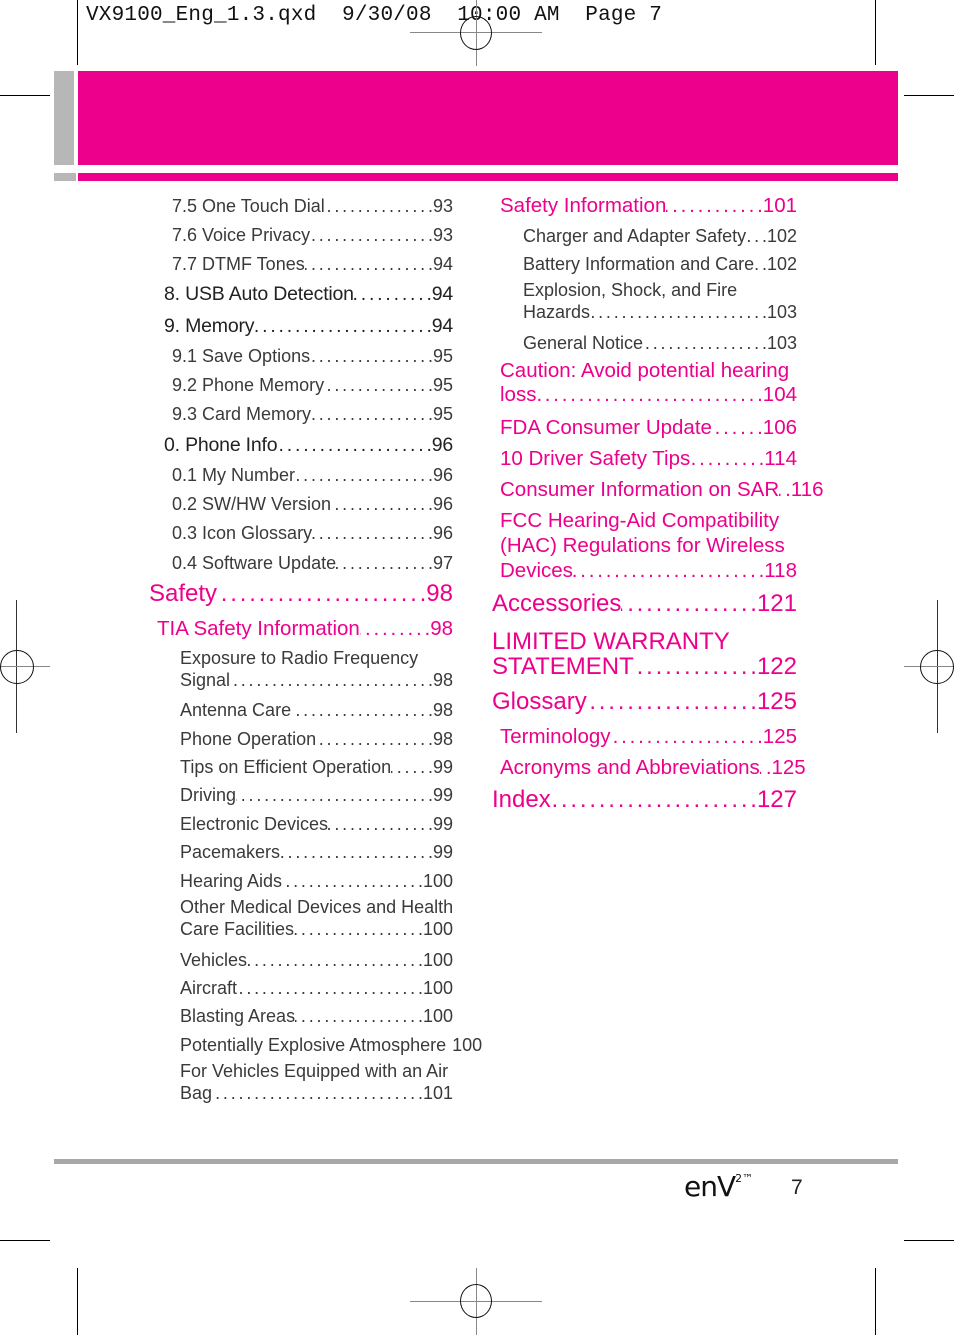 The image size is (954, 1335). Describe the element at coordinates (563, 666) in the screenshot. I see `toc-entry-title: STATEMENT` at that location.